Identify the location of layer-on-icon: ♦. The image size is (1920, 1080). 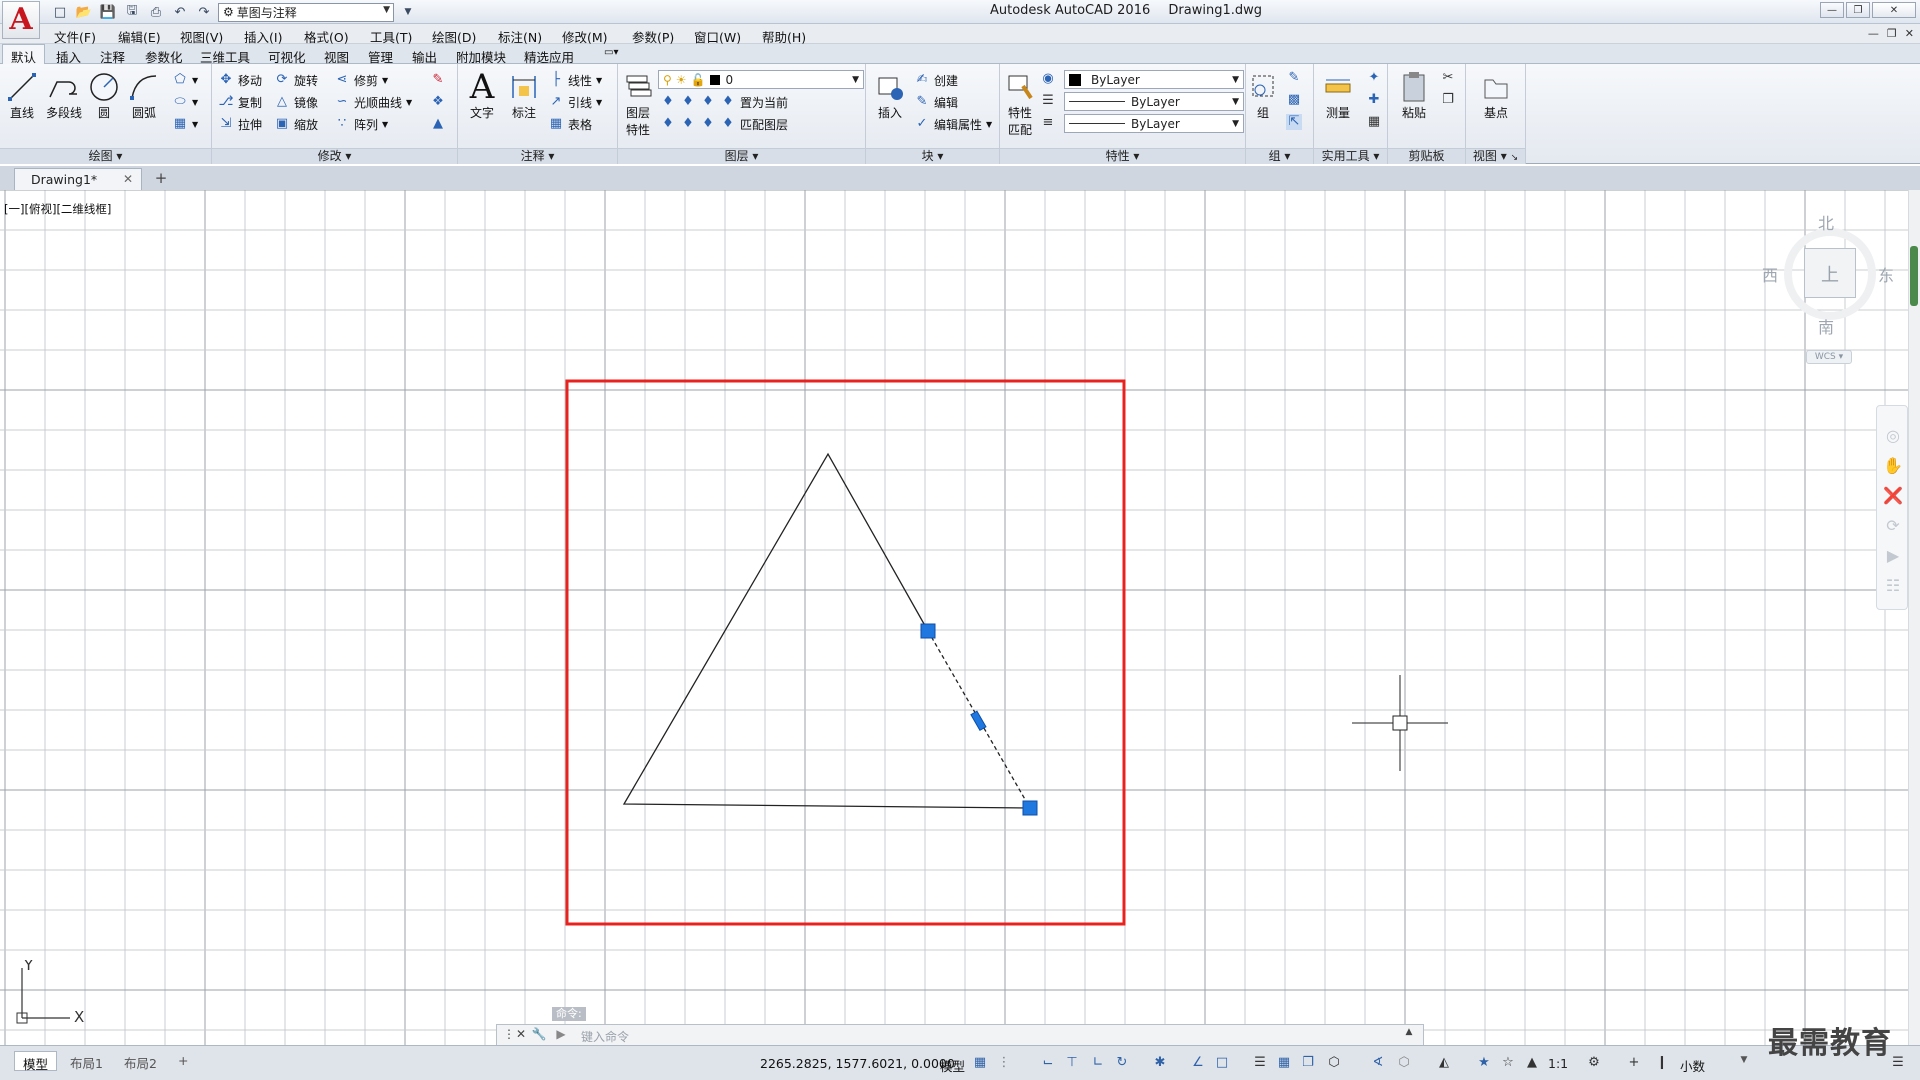
(668, 124).